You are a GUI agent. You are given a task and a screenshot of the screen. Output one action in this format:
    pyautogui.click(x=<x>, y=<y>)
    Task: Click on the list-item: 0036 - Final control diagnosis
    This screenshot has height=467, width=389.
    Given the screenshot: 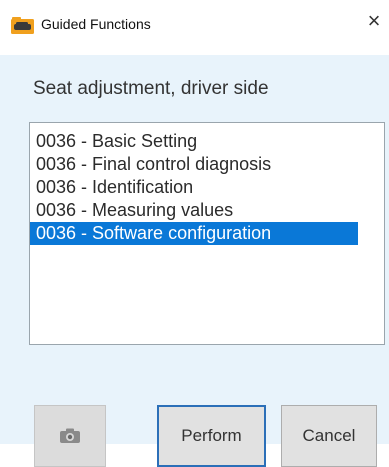 What is the action you would take?
    pyautogui.click(x=194, y=164)
    